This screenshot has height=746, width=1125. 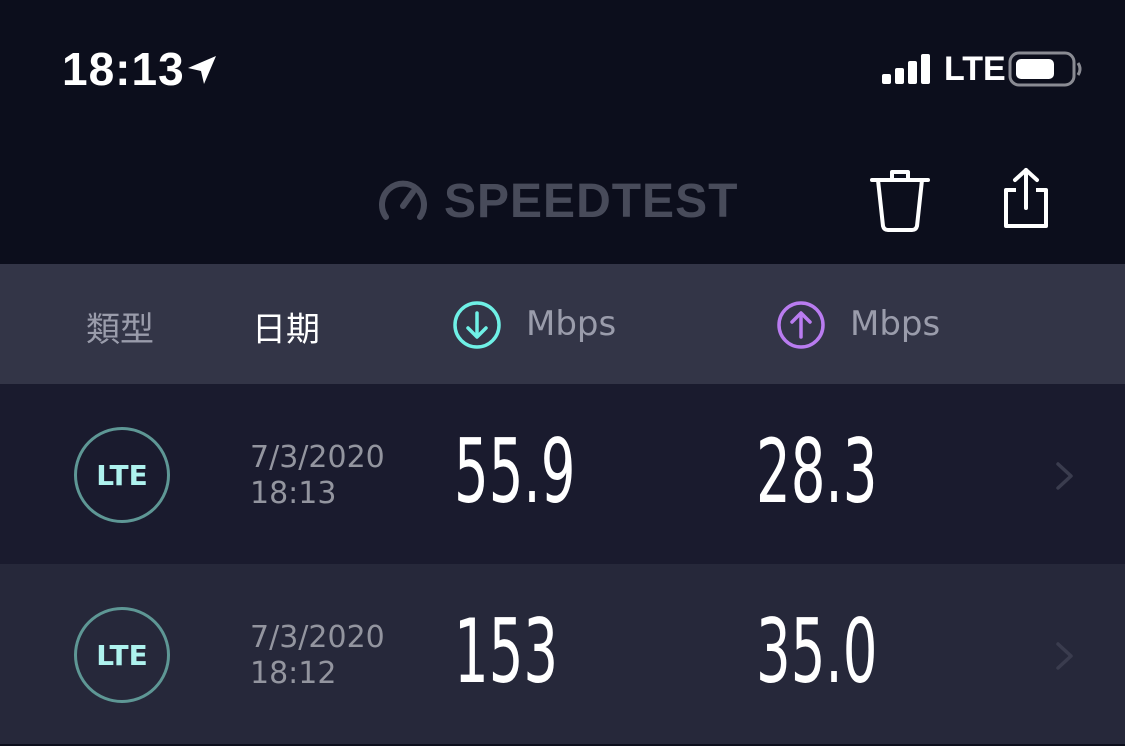 What do you see at coordinates (286, 326) in the screenshot?
I see `column-date: 日期` at bounding box center [286, 326].